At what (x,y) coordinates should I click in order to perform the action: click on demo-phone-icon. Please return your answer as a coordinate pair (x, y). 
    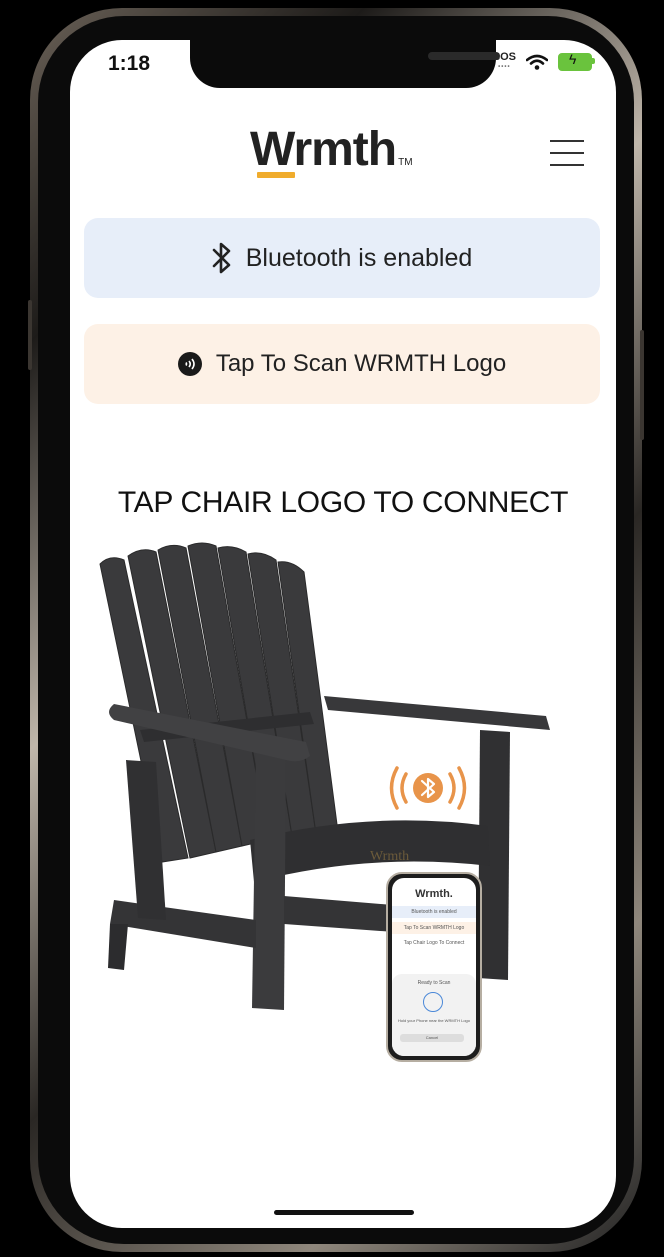
    Looking at the image, I should click on (433, 1002).